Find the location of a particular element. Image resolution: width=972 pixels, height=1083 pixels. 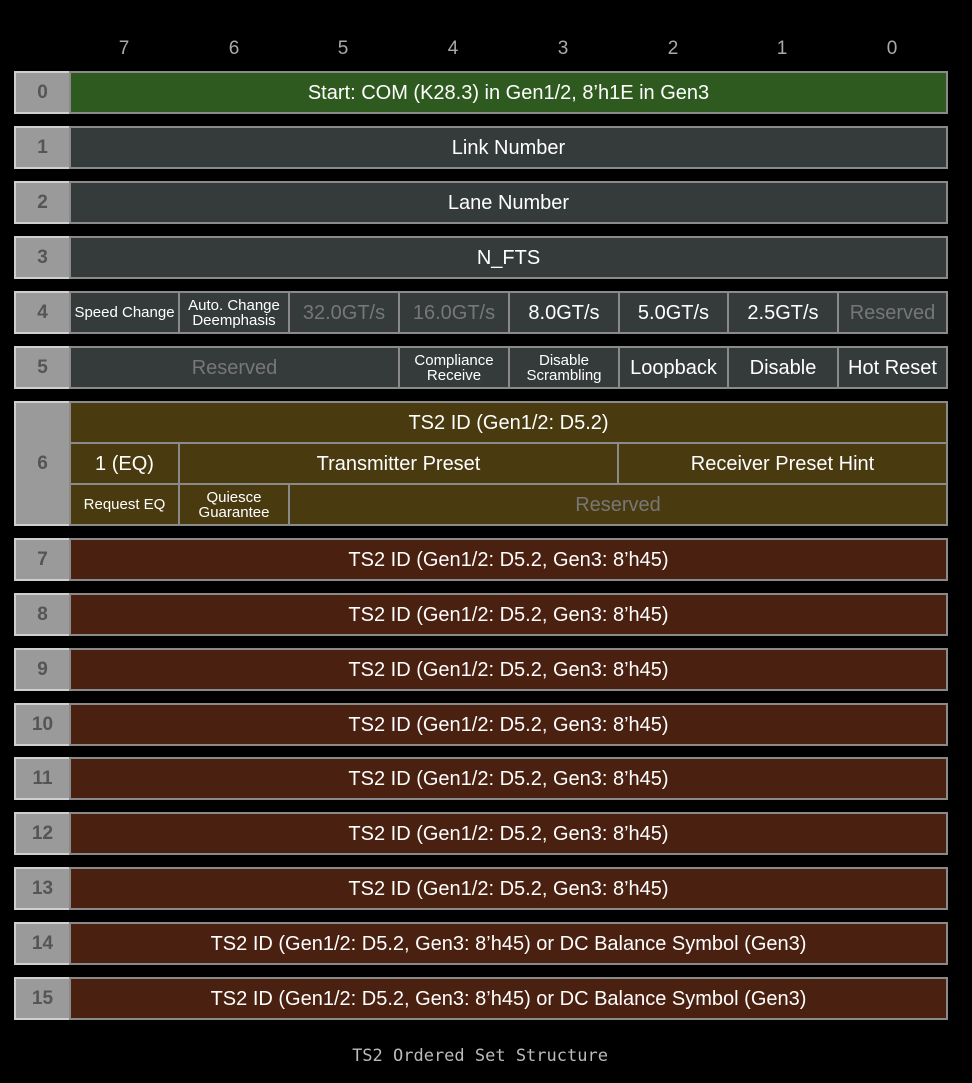

symbol-index: 11 is located at coordinates (42, 778).